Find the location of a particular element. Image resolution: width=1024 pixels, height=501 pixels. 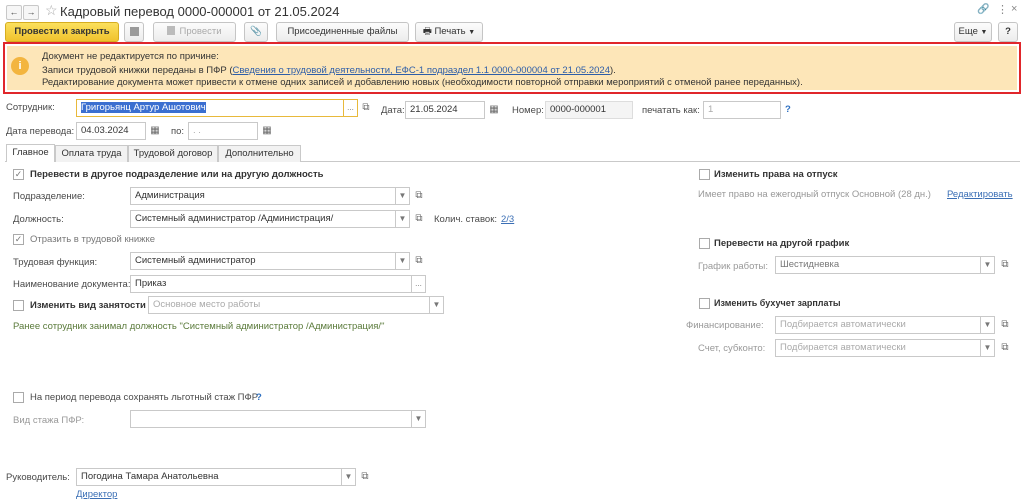

position-dropdown: ▼ is located at coordinates (403, 219).